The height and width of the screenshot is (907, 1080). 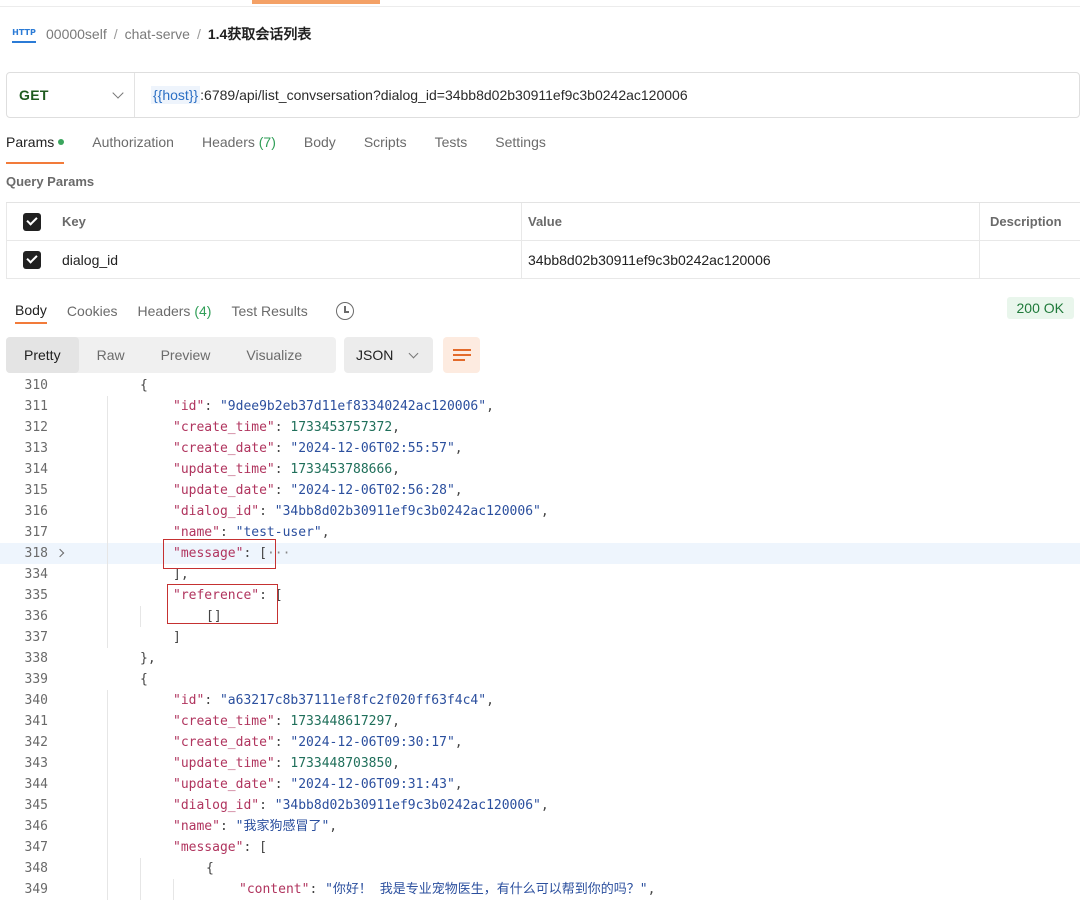 What do you see at coordinates (388, 355) in the screenshot?
I see `format-select: JSON` at bounding box center [388, 355].